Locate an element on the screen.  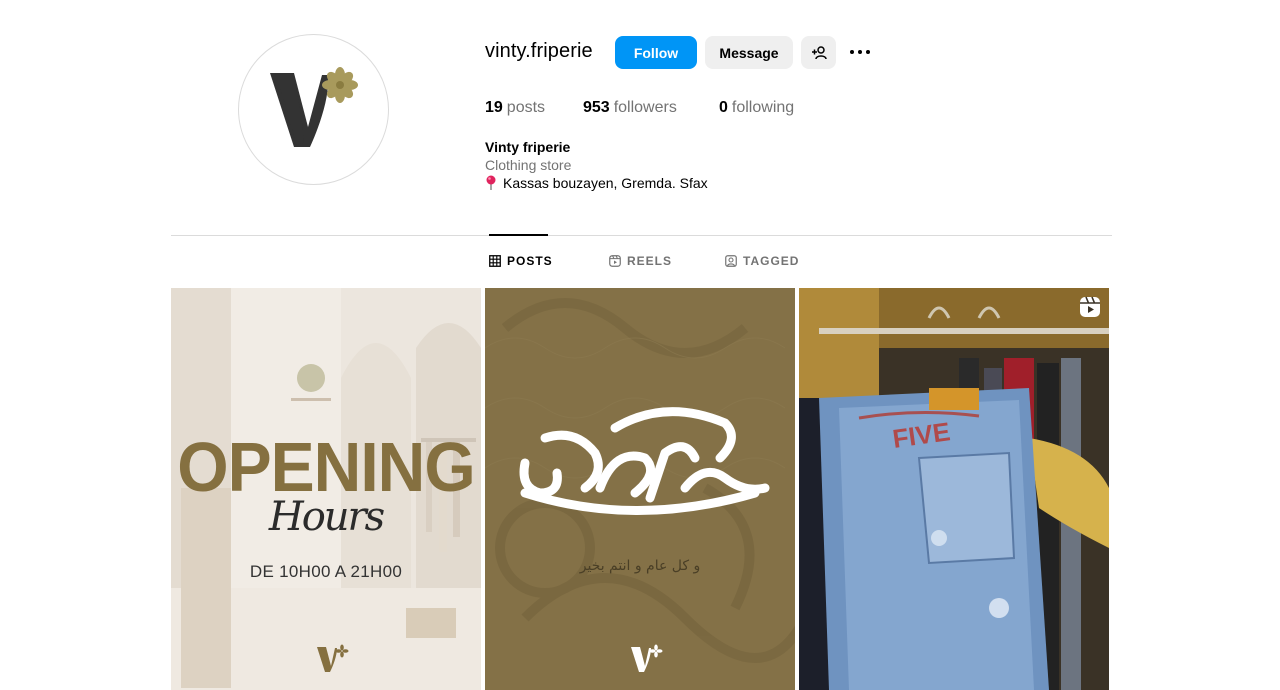
post-subtitle: Hours is located at coordinates (326, 517).